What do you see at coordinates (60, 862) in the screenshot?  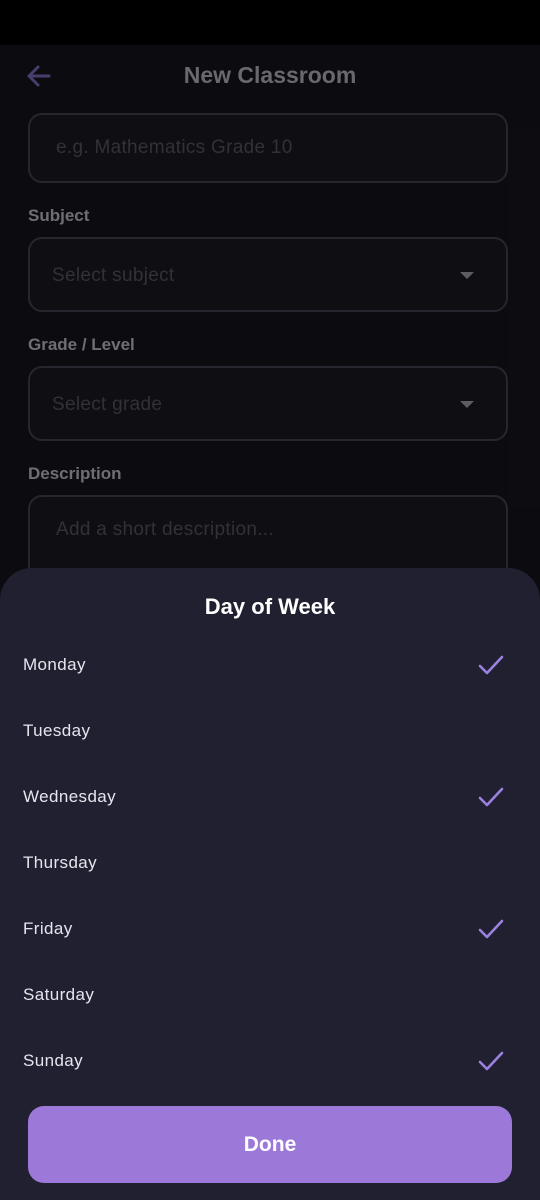 I see `day-label: Thursday` at bounding box center [60, 862].